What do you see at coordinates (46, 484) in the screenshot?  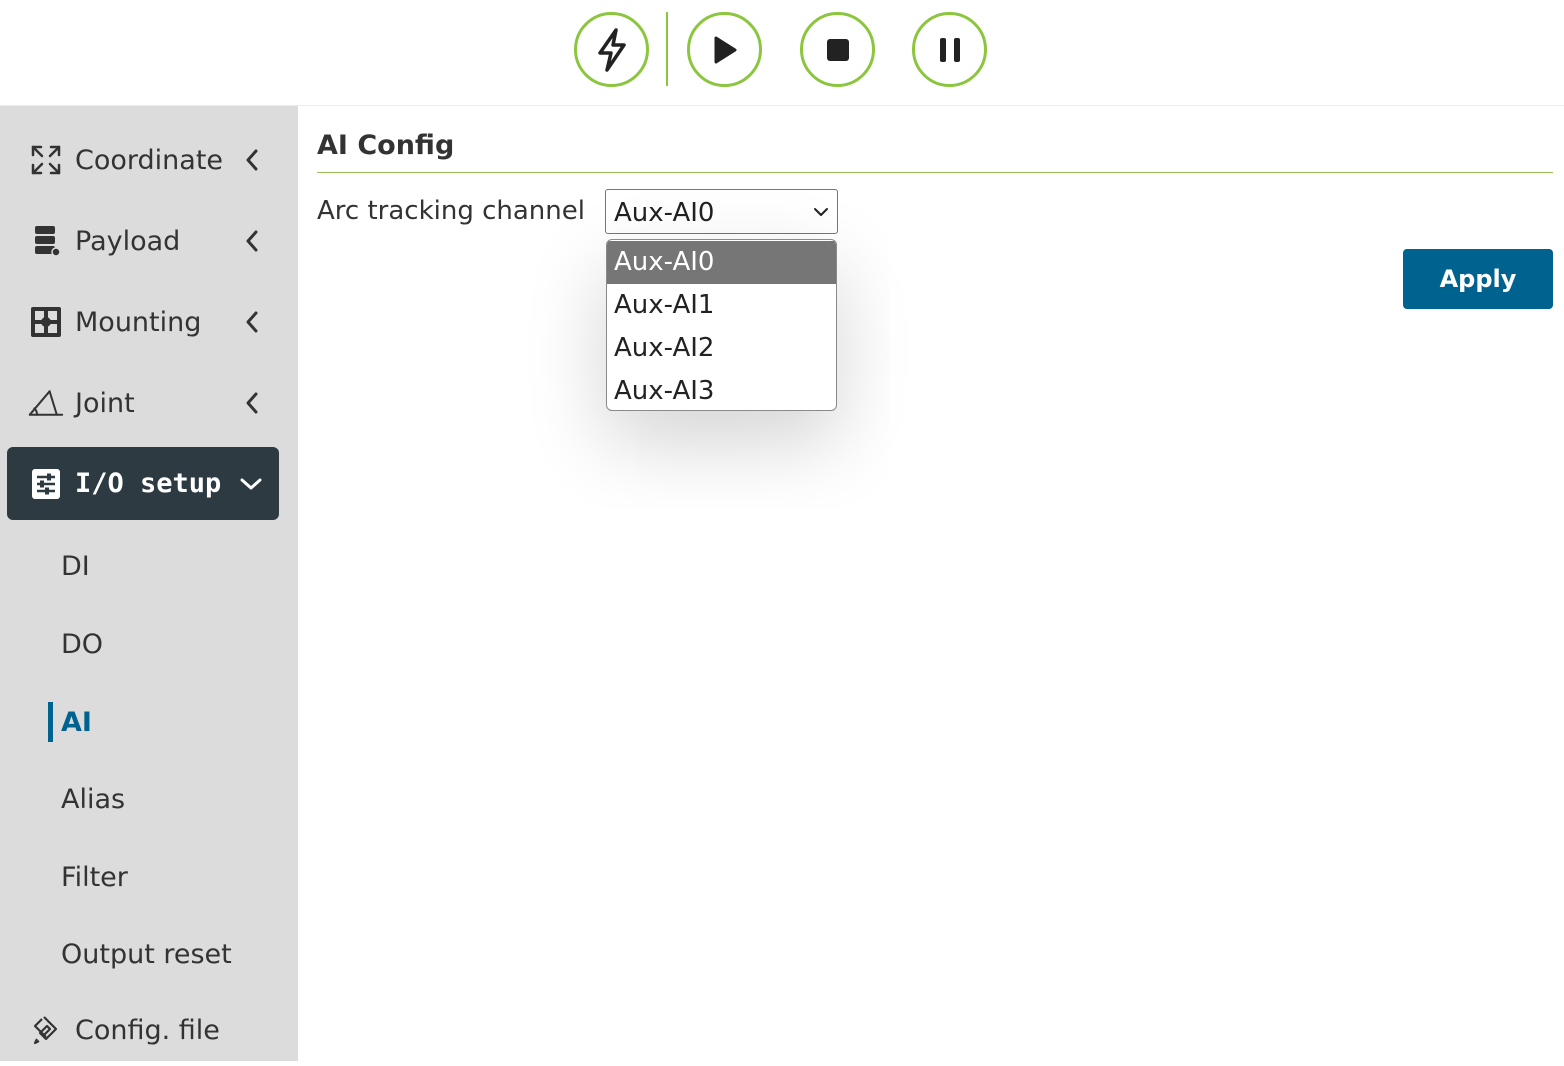 I see `sliders-icon` at bounding box center [46, 484].